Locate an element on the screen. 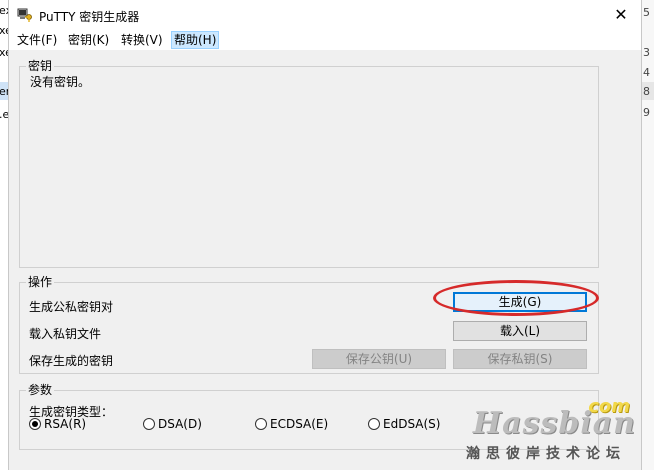 This screenshot has height=470, width=654. radio-rsa-circle is located at coordinates (35, 424).